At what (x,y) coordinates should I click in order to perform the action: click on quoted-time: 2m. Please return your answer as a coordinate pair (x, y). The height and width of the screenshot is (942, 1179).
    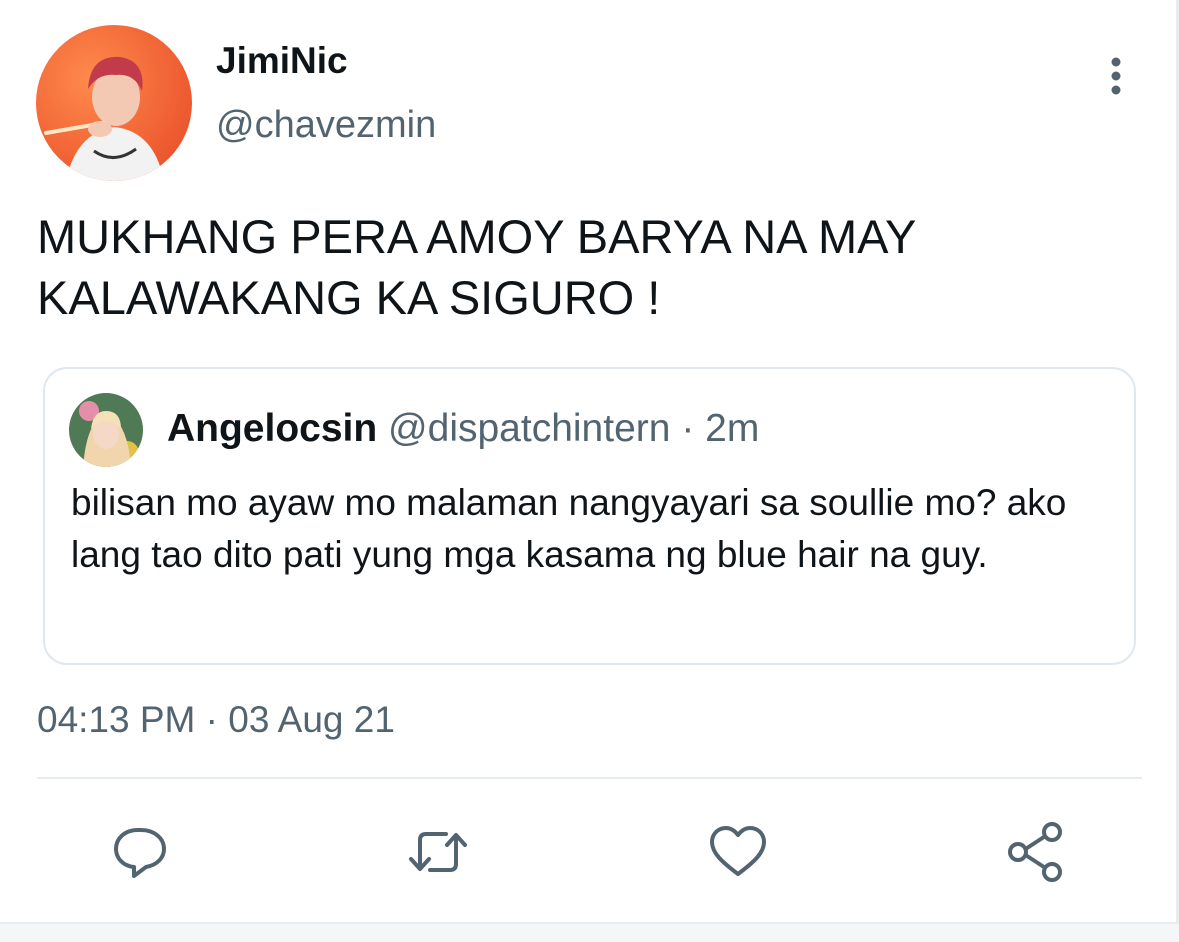
    Looking at the image, I should click on (732, 428).